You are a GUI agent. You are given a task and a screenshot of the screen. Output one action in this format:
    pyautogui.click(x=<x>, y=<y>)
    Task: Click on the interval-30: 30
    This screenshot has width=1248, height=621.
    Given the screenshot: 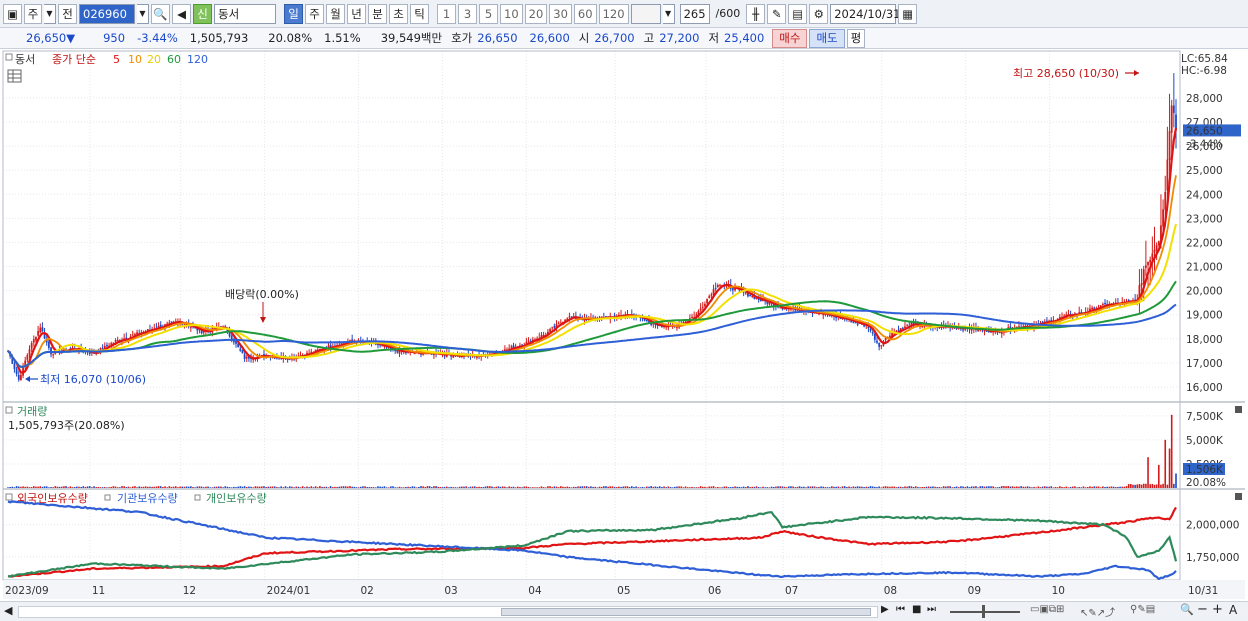 What is the action you would take?
    pyautogui.click(x=560, y=13)
    